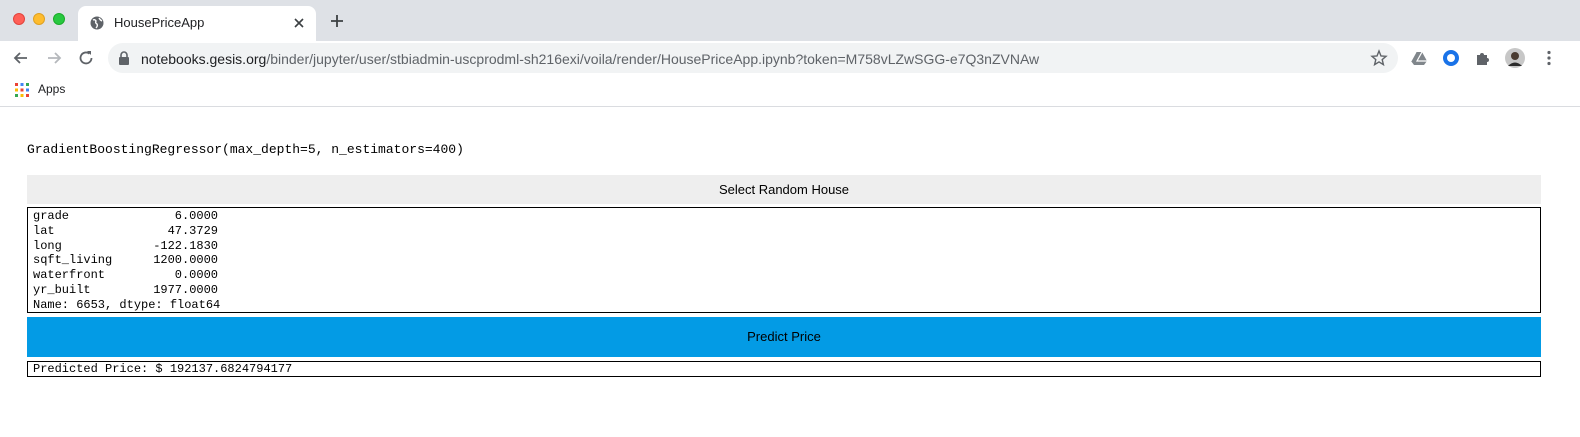 This screenshot has height=437, width=1580. Describe the element at coordinates (47, 245) in the screenshot. I see `feature-name: long` at that location.